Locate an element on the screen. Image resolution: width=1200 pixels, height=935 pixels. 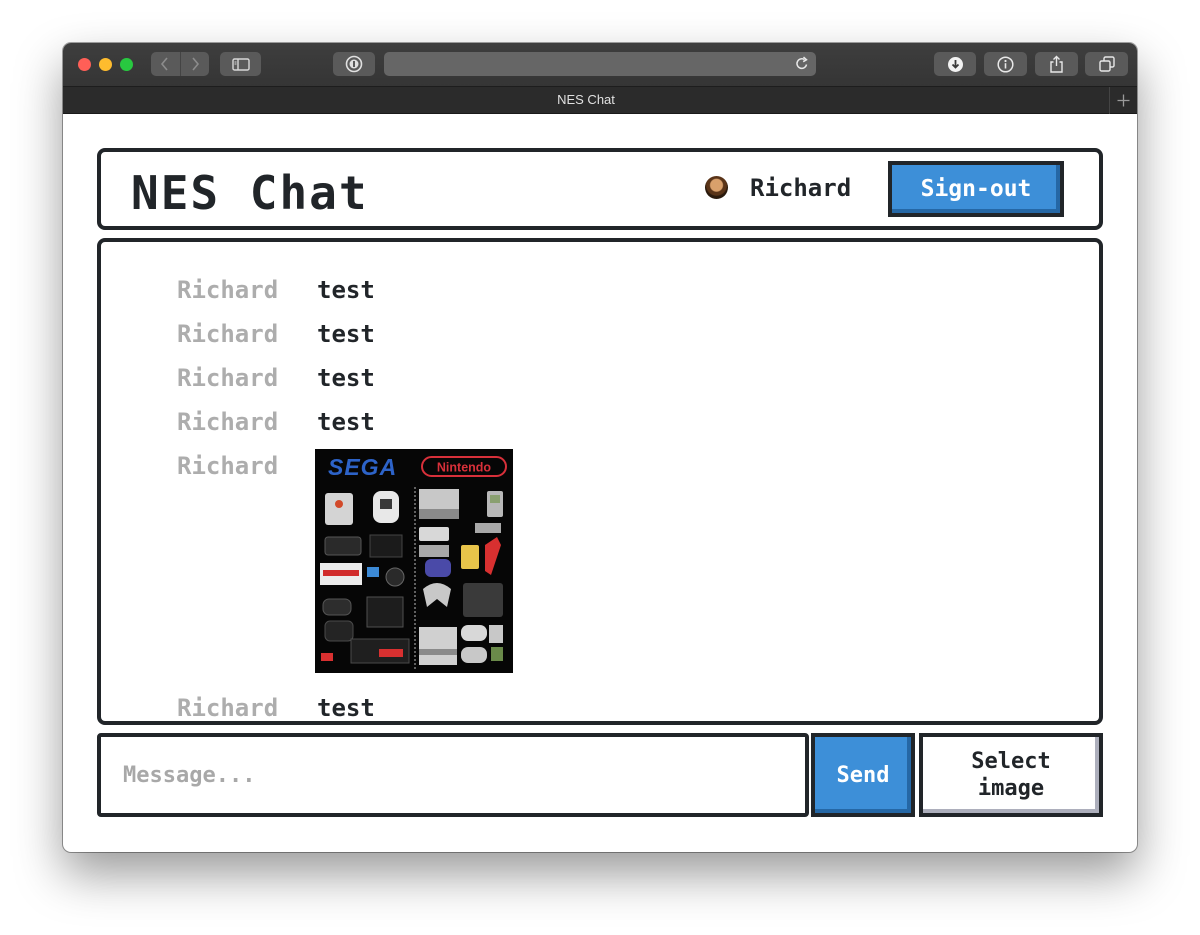
share-icon is located at coordinates (1056, 64).